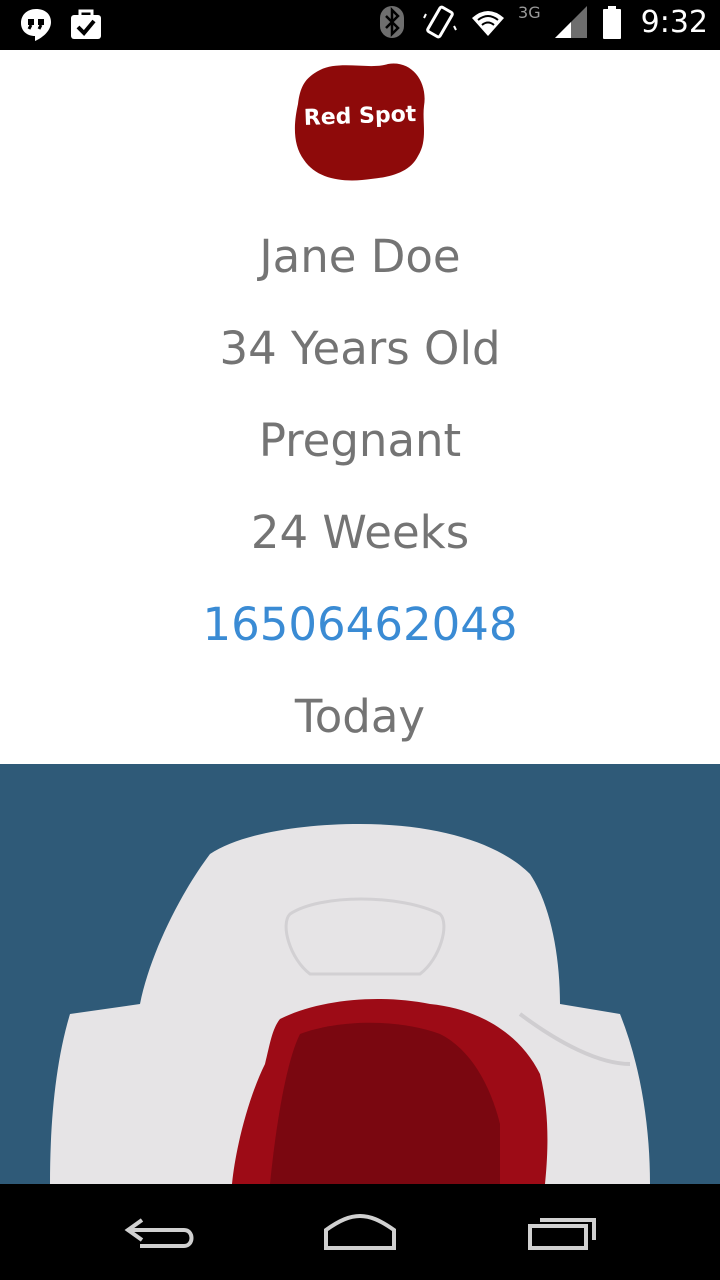  Describe the element at coordinates (360, 440) in the screenshot. I see `pregnancy-status: Pregnant` at that location.